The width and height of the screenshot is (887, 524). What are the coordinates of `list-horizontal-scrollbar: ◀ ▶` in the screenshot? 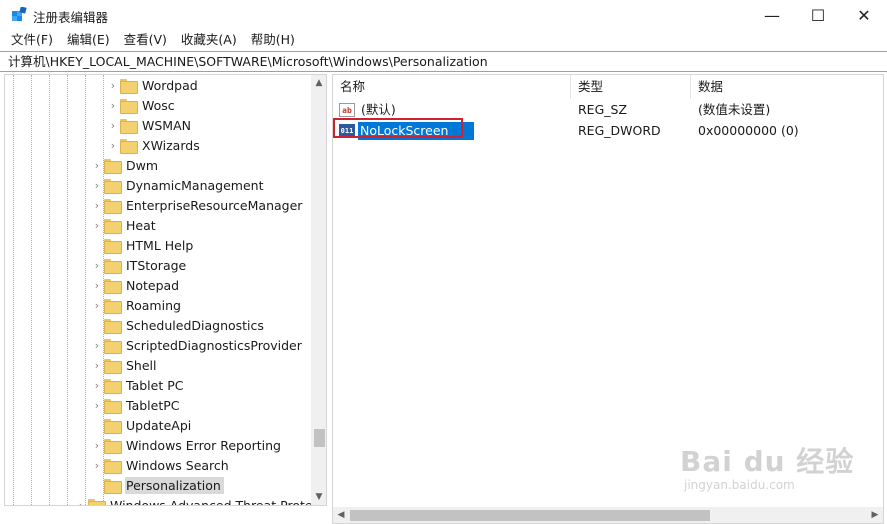 It's located at (608, 515).